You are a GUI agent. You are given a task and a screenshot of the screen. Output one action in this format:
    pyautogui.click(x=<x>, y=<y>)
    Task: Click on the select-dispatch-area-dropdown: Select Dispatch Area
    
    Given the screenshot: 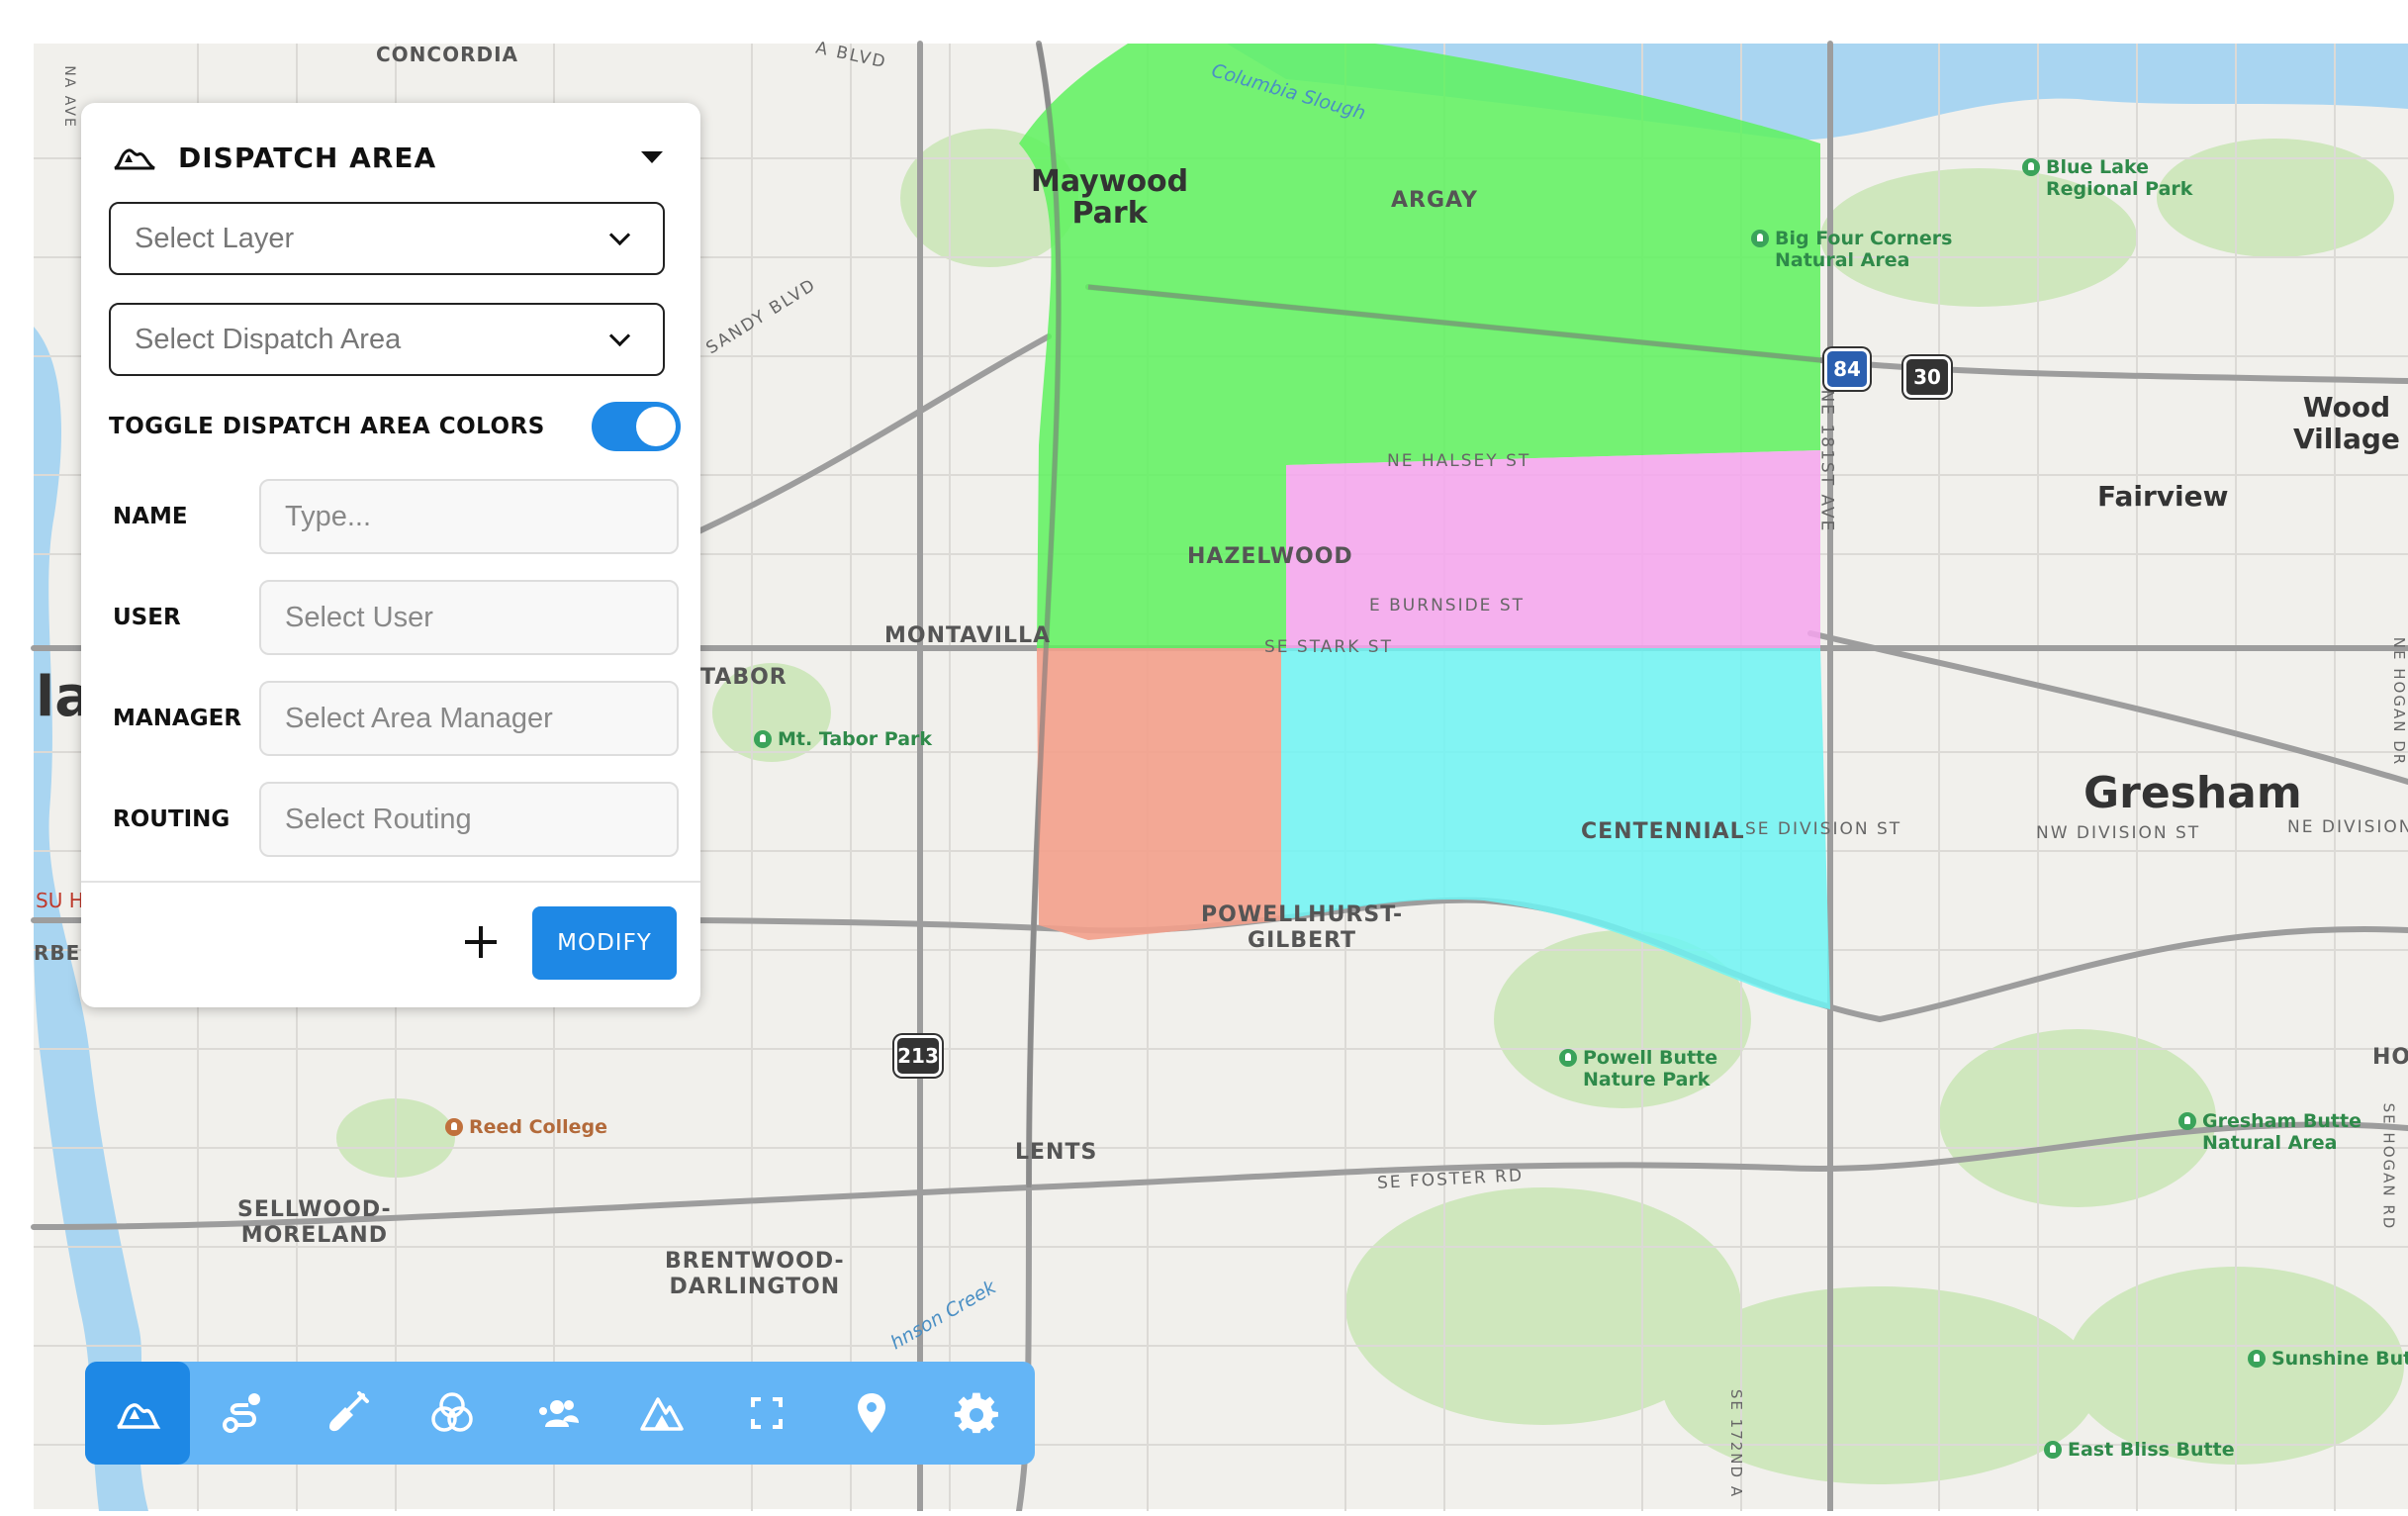 What is the action you would take?
    pyautogui.click(x=387, y=339)
    